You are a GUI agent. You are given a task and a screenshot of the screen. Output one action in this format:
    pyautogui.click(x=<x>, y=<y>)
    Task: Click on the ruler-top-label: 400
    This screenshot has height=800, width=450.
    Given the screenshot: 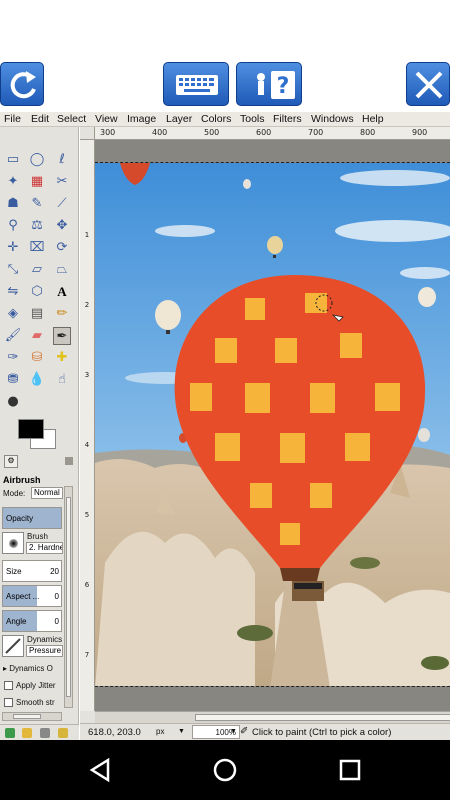 What is the action you would take?
    pyautogui.click(x=160, y=132)
    